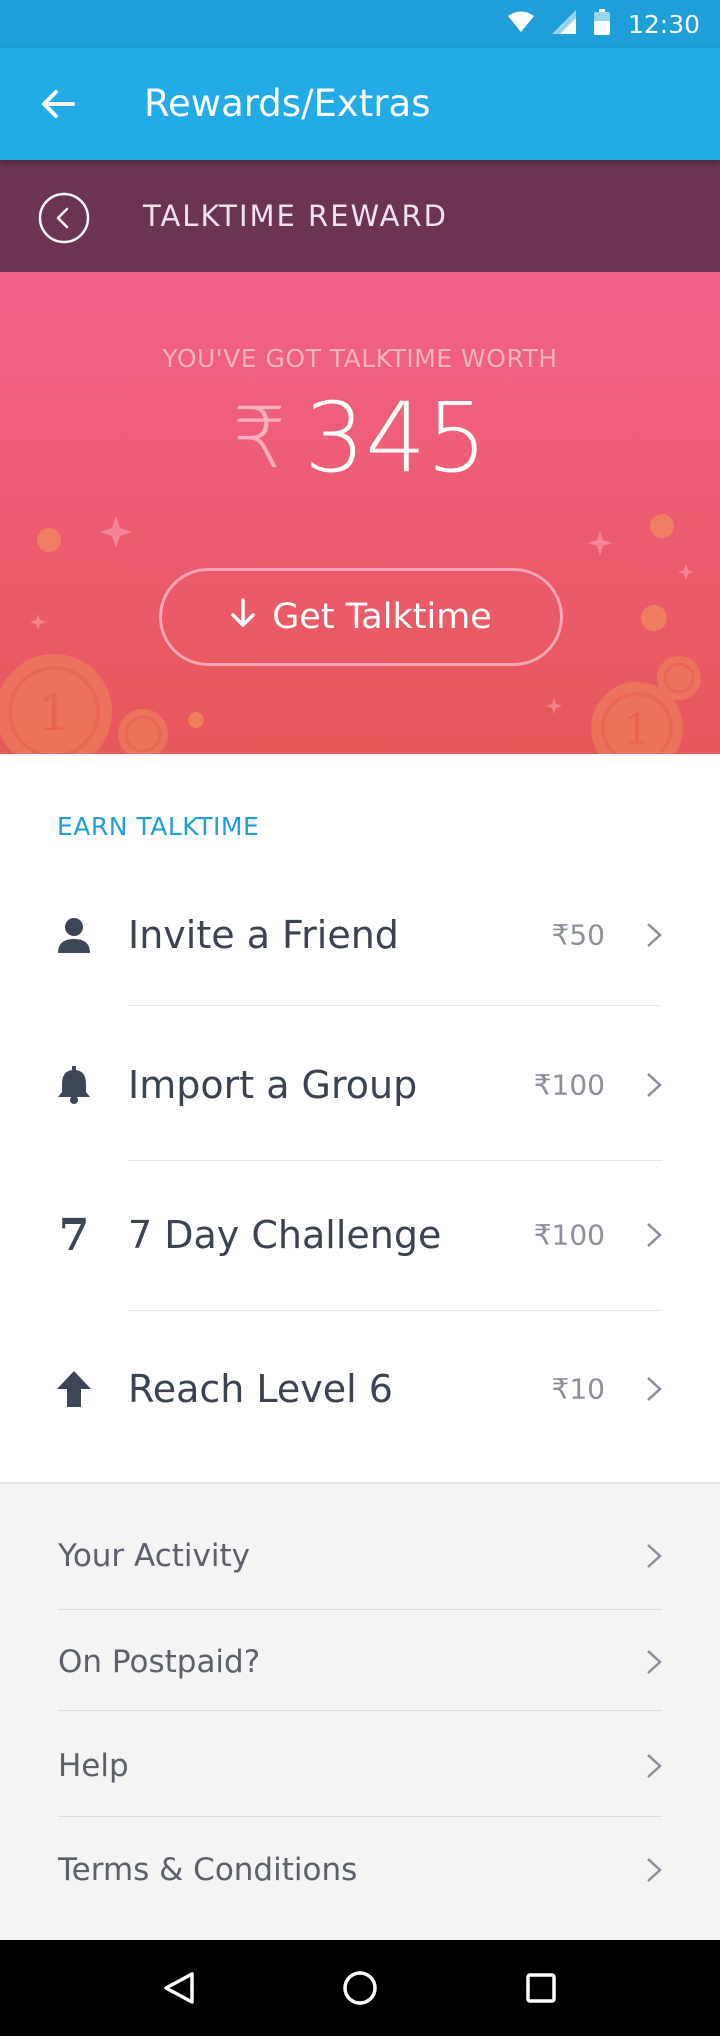  I want to click on navigation-bar, so click(360, 1988).